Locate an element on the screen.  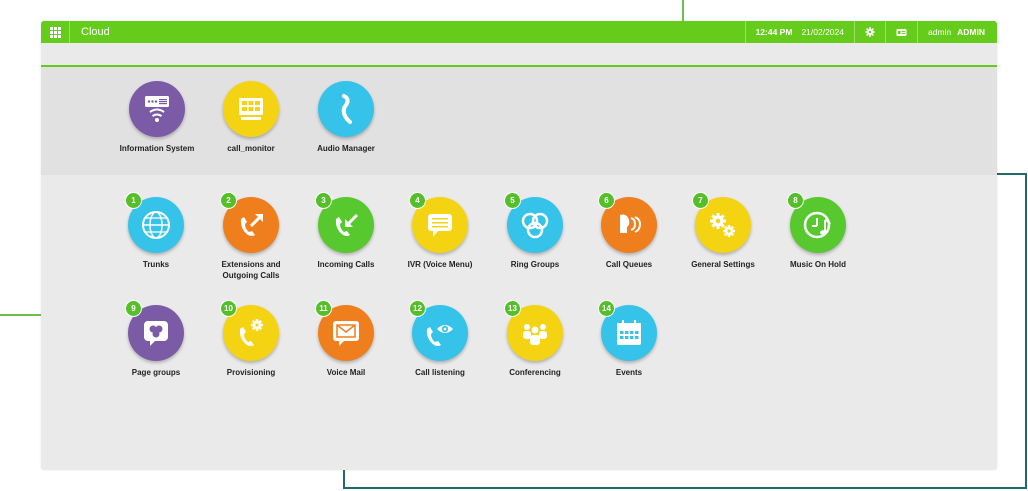
server-icon is located at coordinates (157, 109).